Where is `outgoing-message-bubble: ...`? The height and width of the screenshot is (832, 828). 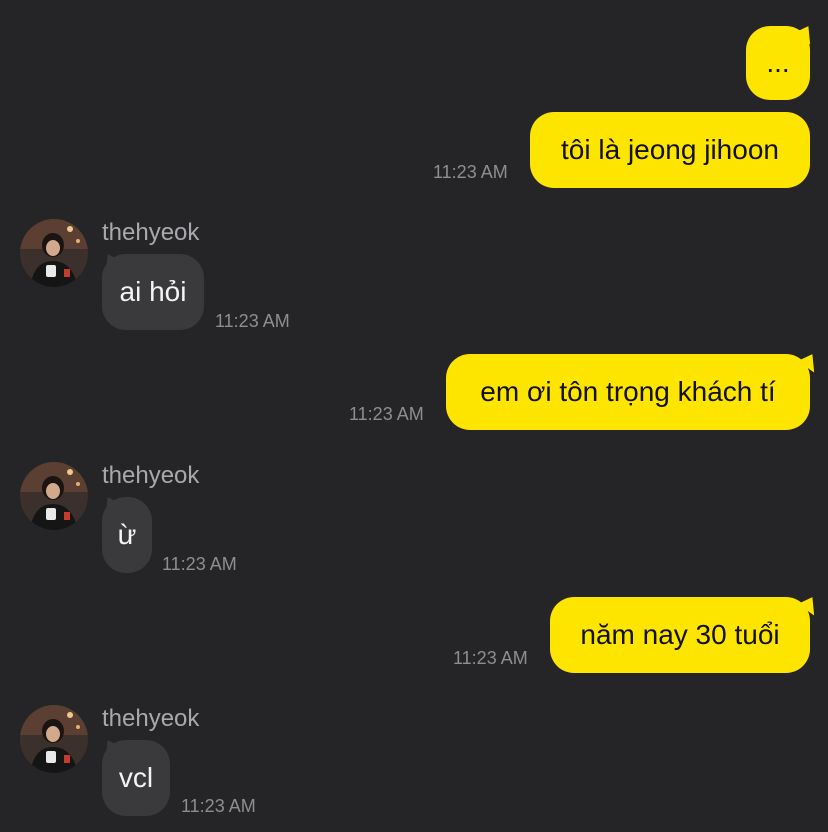
outgoing-message-bubble: ... is located at coordinates (778, 63).